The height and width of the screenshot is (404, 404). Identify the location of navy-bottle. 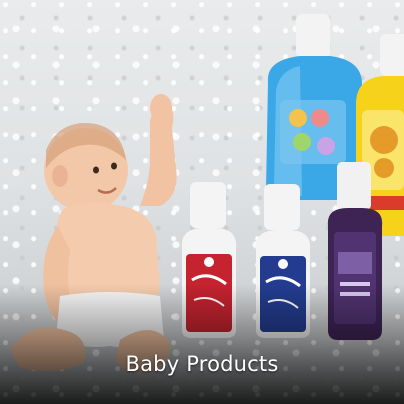
(283, 261).